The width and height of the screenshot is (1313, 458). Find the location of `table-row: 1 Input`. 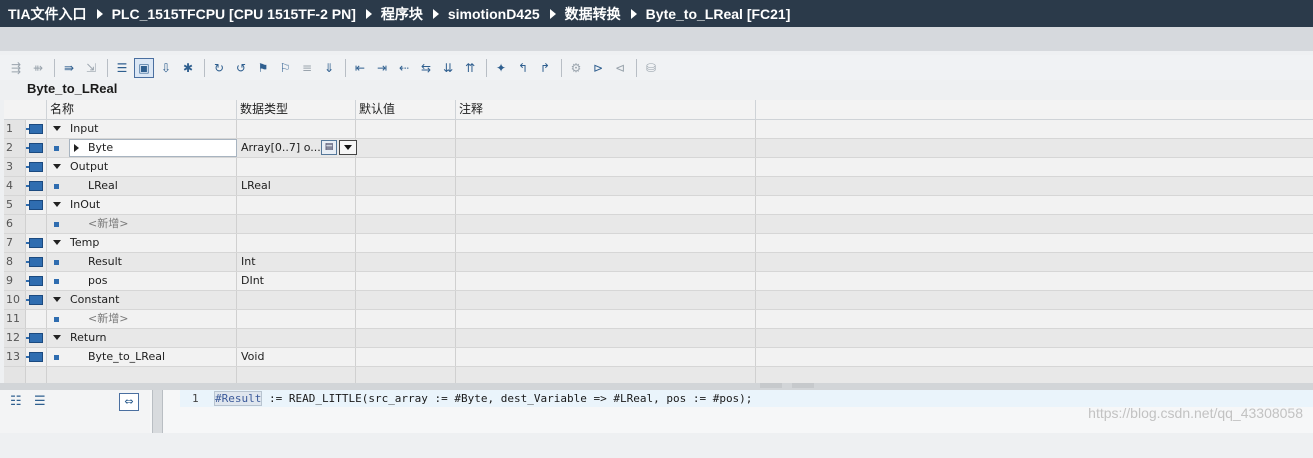

table-row: 1 Input is located at coordinates (658, 129).